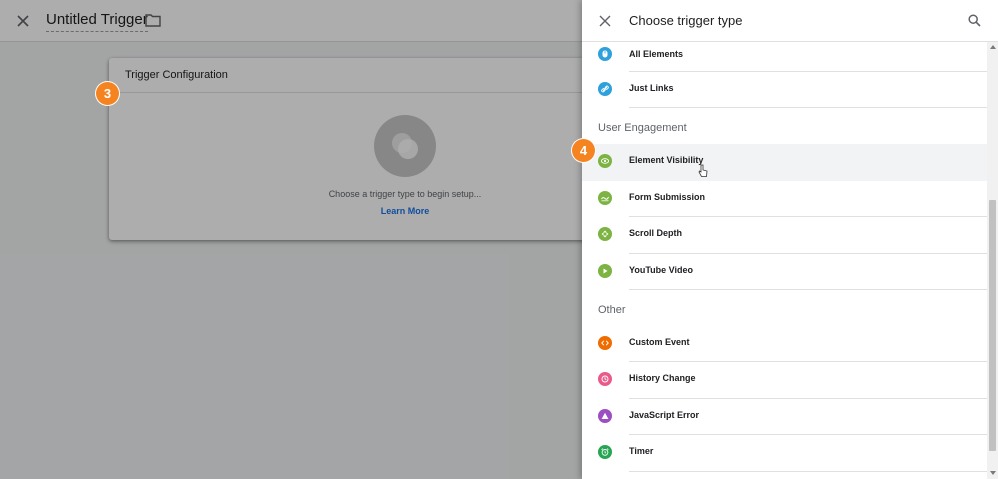  What do you see at coordinates (605, 234) in the screenshot?
I see `scroll-arrows-icon` at bounding box center [605, 234].